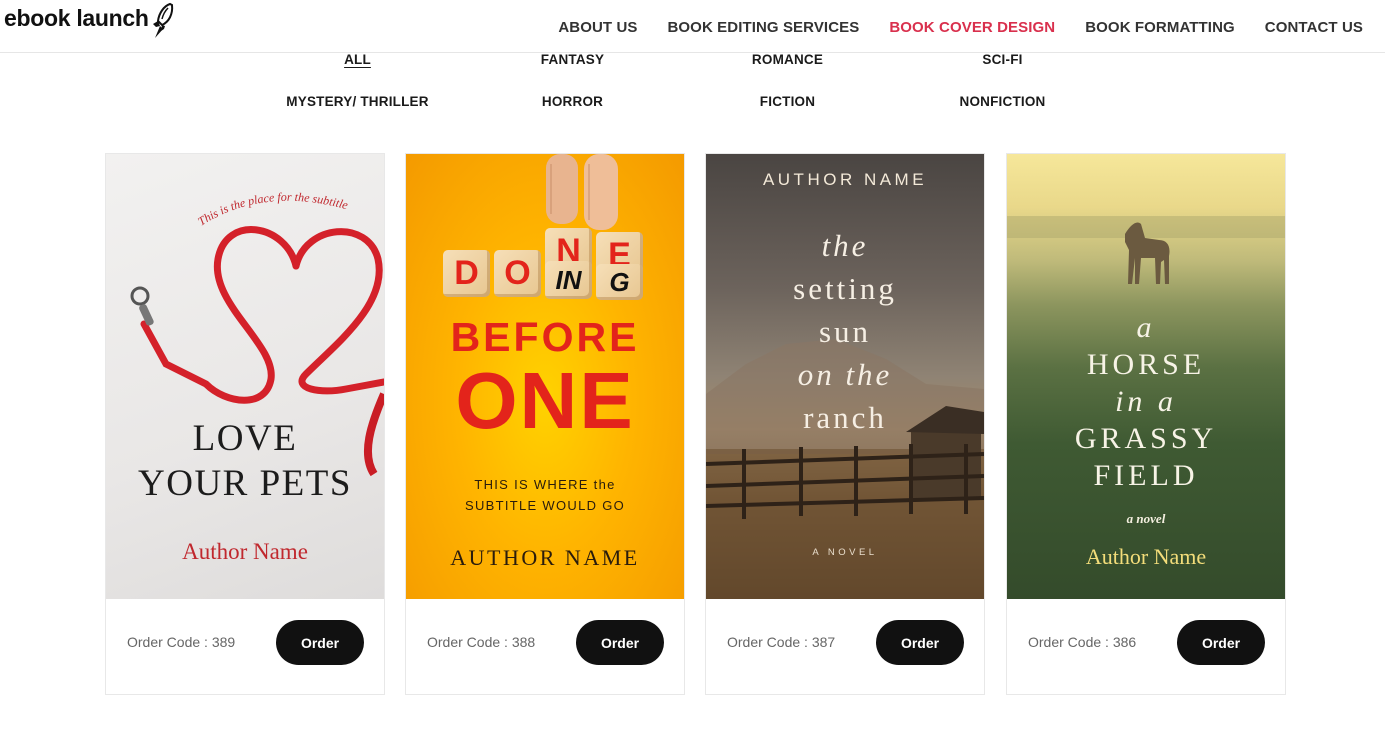 Image resolution: width=1385 pixels, height=734 pixels. I want to click on filter-fiction: FICTION, so click(787, 101).